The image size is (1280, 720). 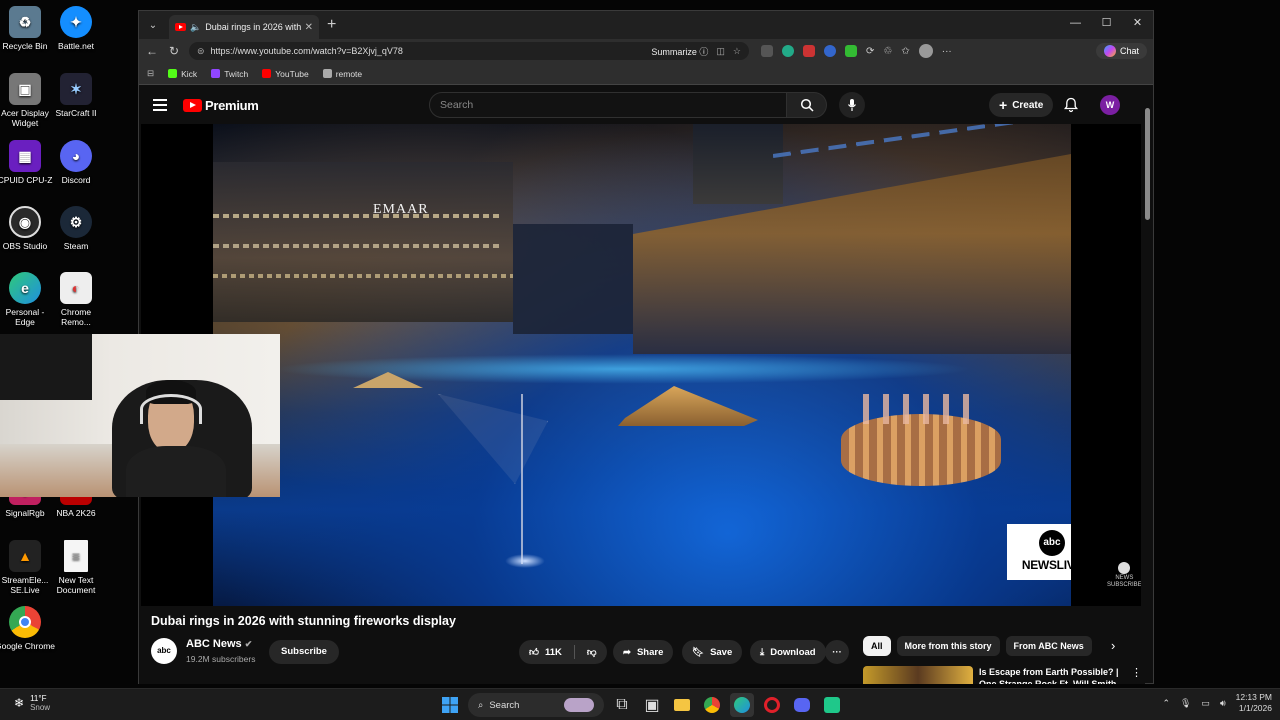 I want to click on tab-actions-menu: ⌄, so click(x=153, y=25).